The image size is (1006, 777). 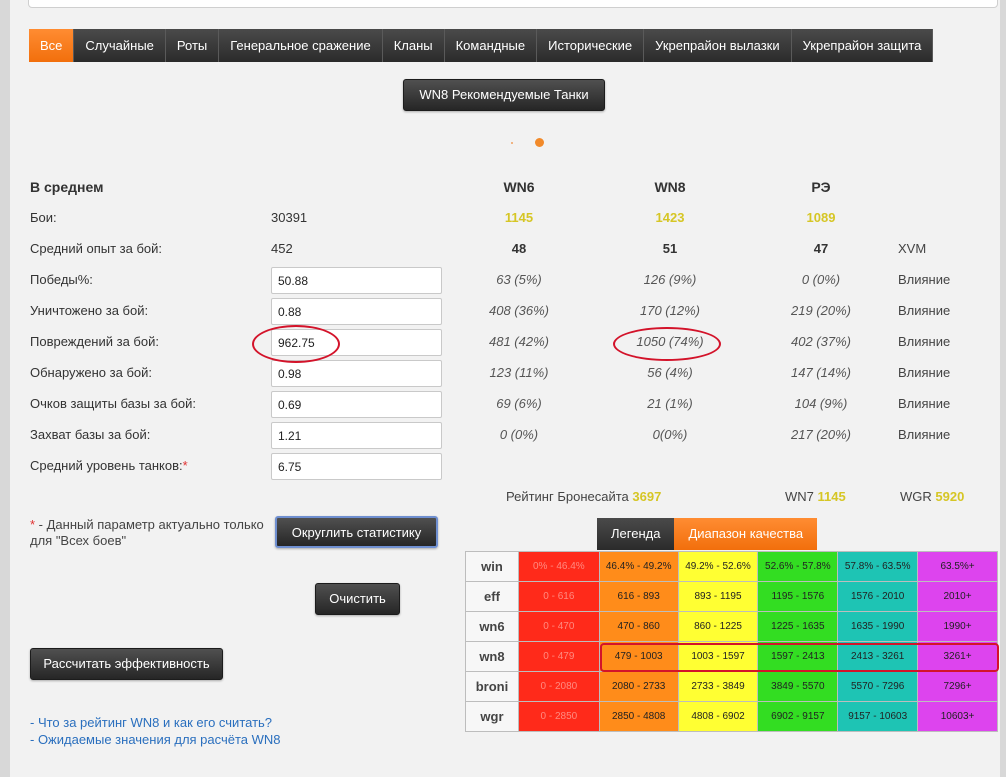 What do you see at coordinates (821, 434) in the screenshot?
I see `re-capture: 217 (20%)` at bounding box center [821, 434].